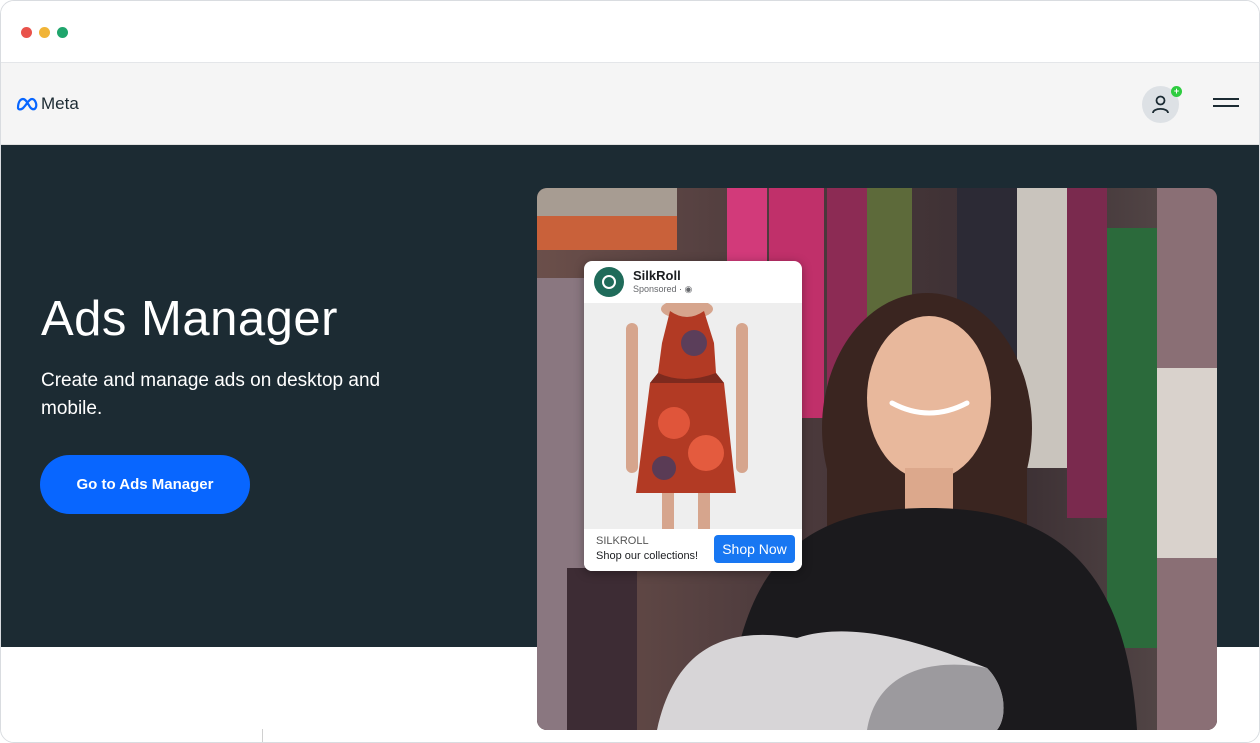 The image size is (1260, 743). What do you see at coordinates (1176, 91) in the screenshot?
I see `plus-badge-icon: +` at bounding box center [1176, 91].